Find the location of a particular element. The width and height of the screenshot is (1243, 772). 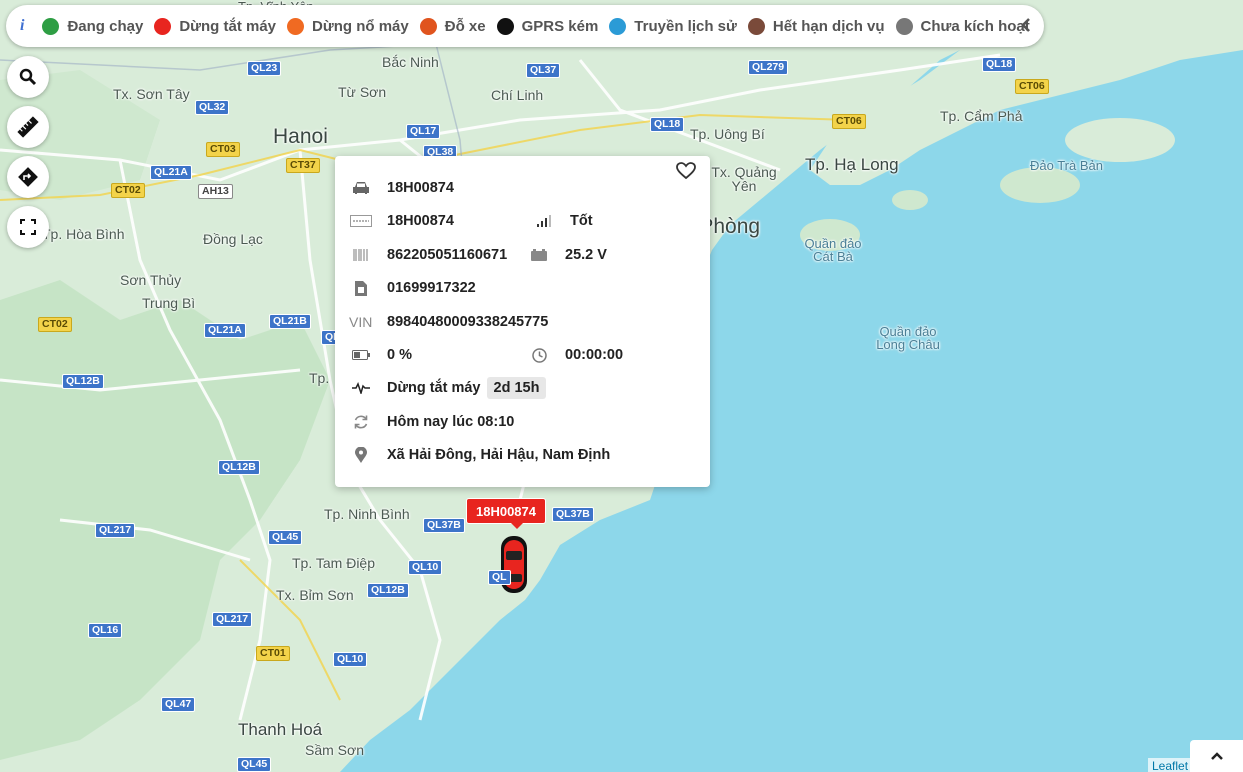

updated-row: Hôm nay lúc 08:10 is located at coordinates (431, 422).